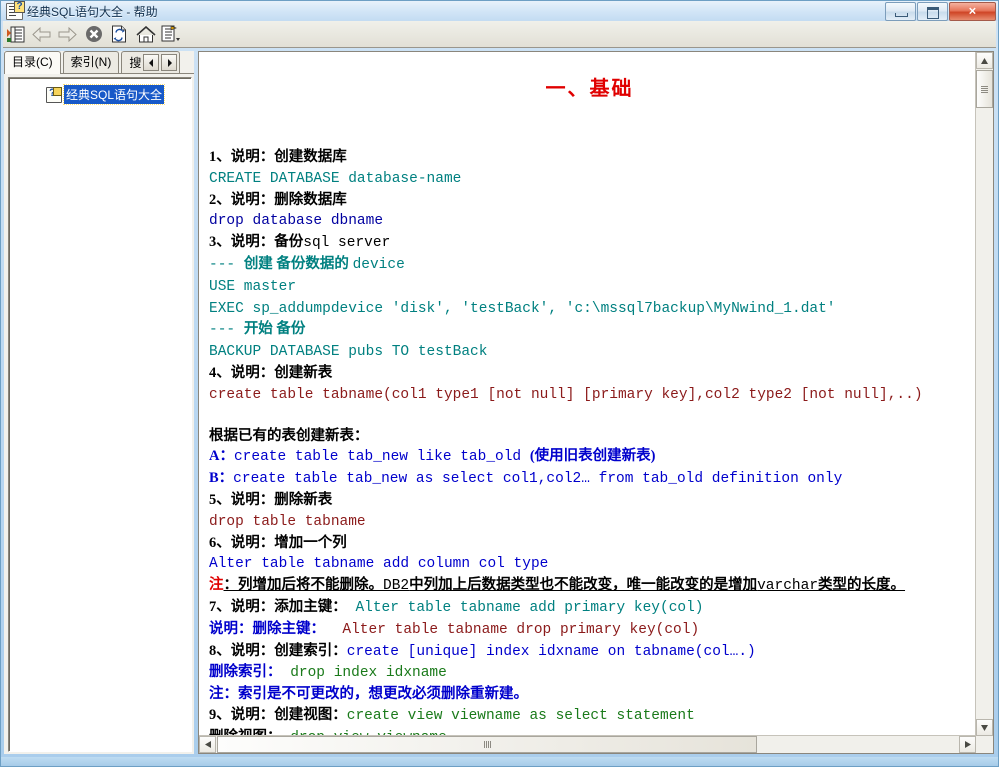  Describe the element at coordinates (589, 373) in the screenshot. I see `document-line: 4、说明：创建新表` at that location.